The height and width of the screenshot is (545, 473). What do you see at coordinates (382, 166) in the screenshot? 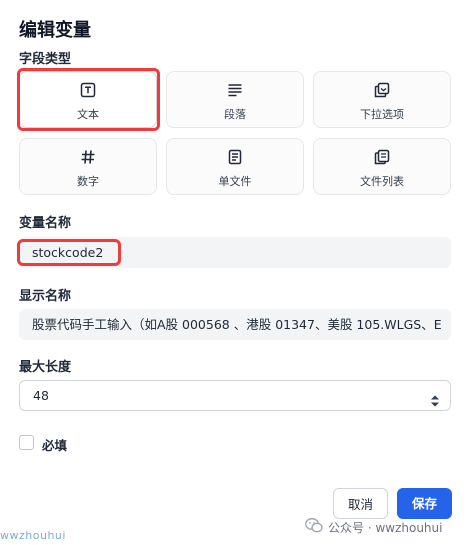
I see `field-type-file-list-option: 文件列表` at bounding box center [382, 166].